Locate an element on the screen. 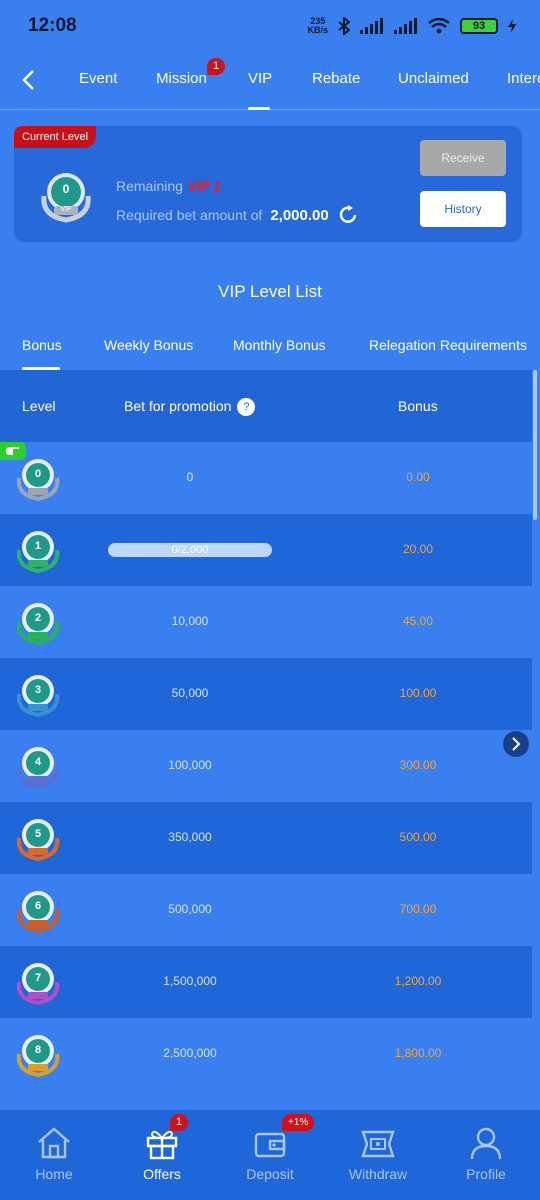  bonus-value: 300.00 is located at coordinates (418, 765).